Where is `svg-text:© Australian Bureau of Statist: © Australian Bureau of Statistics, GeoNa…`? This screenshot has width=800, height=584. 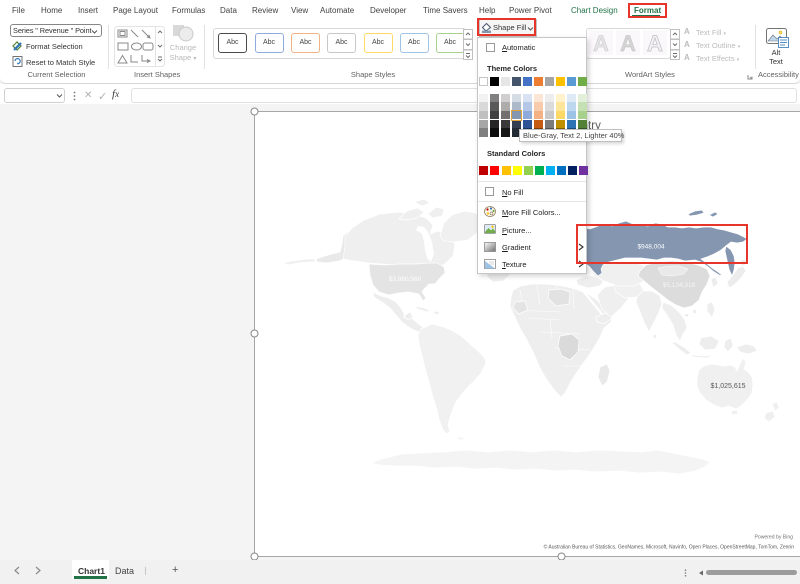
svg-text:© Australian Bureau of Statist: © Australian Bureau of Statistics, GeoNa… is located at coordinates (669, 547).